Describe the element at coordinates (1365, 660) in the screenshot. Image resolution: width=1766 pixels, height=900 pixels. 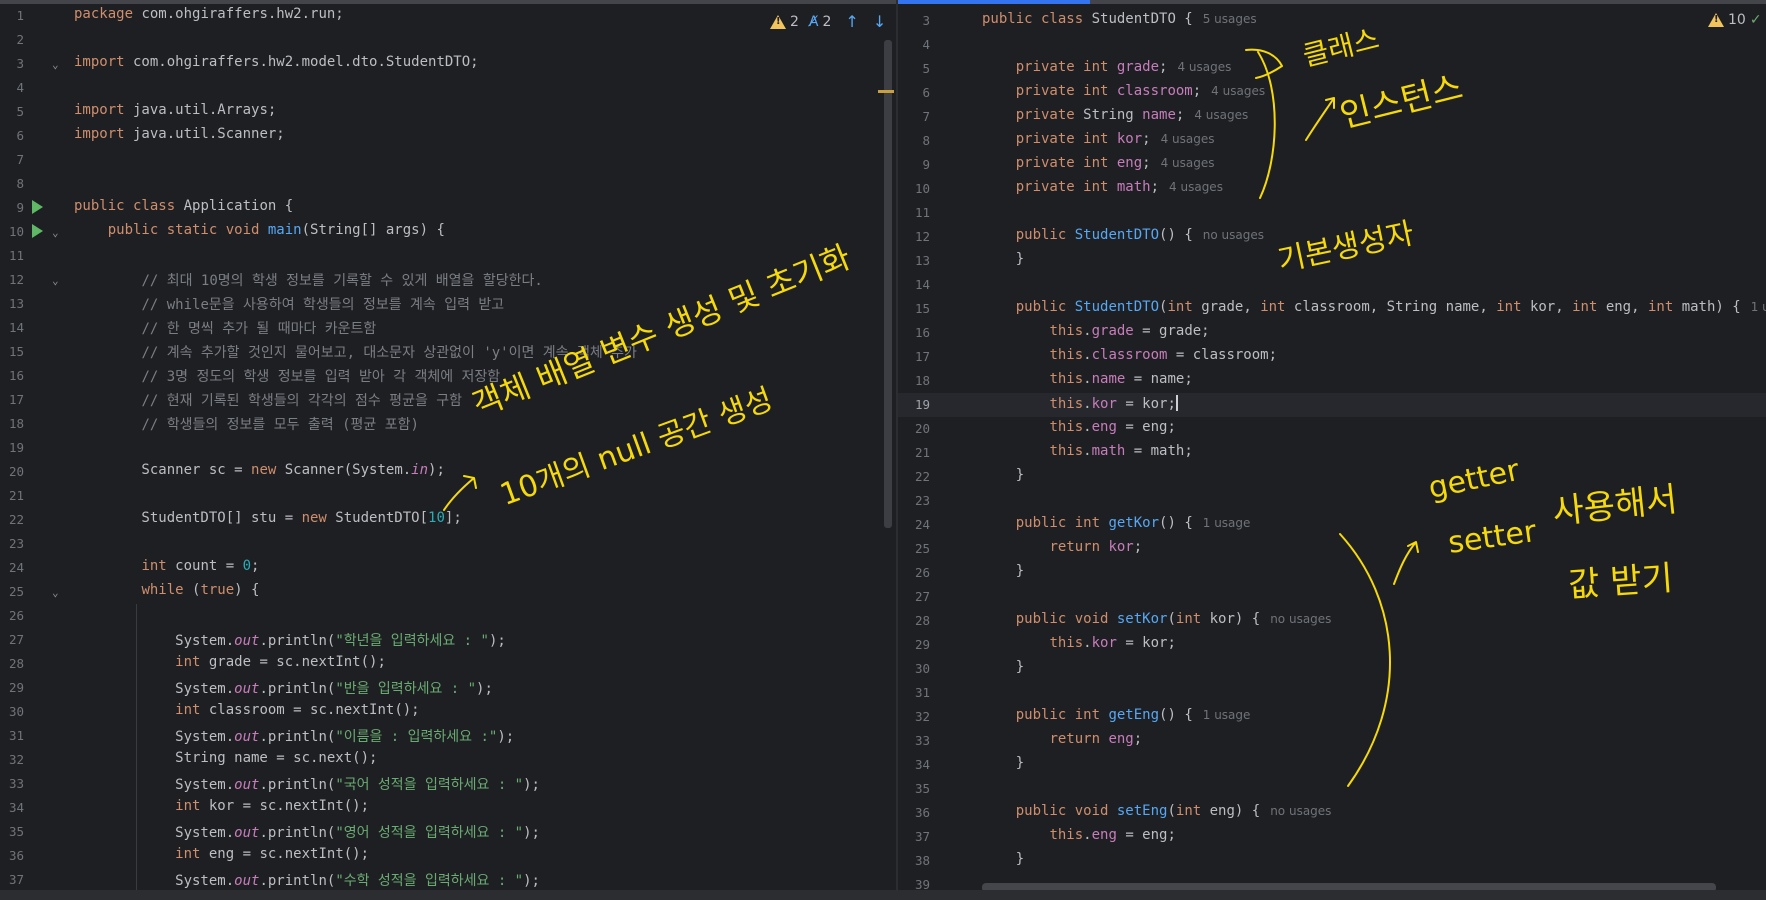
I see `ink-brace-getset` at that location.